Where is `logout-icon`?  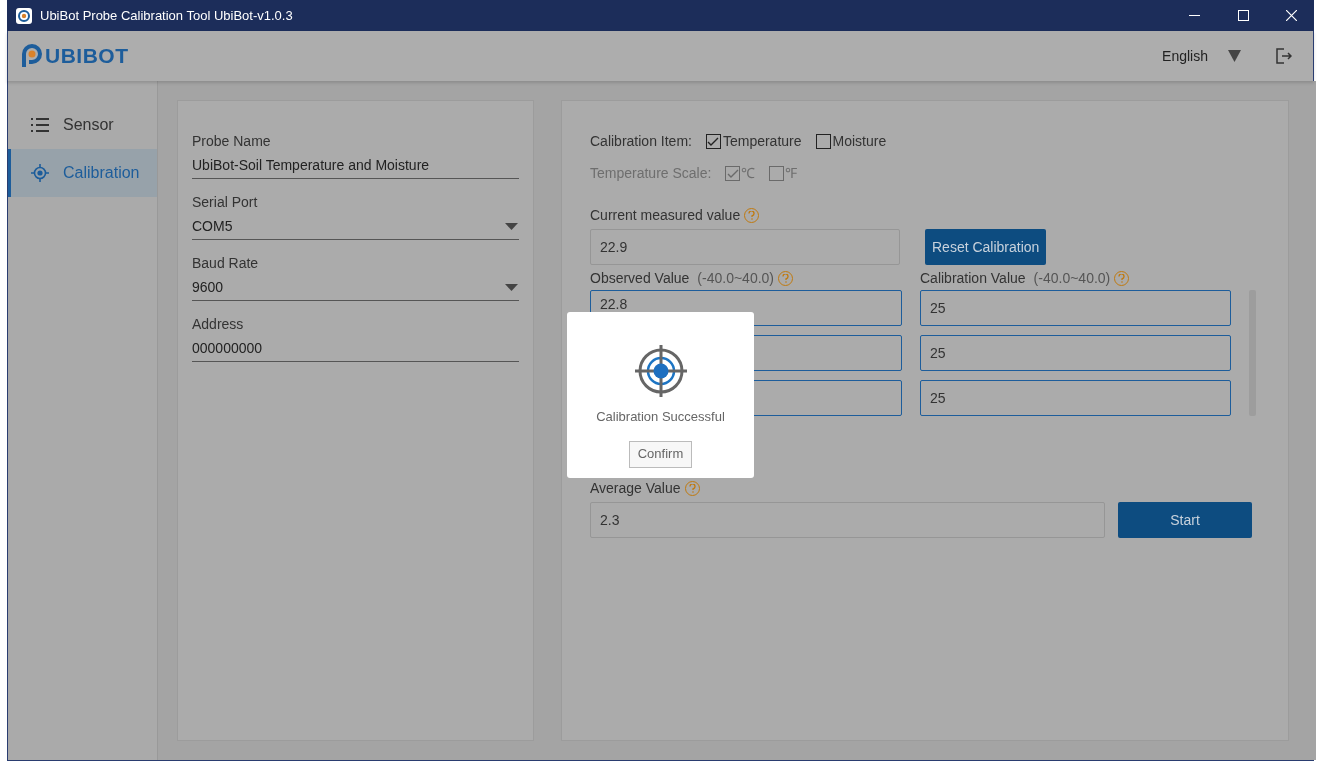
logout-icon is located at coordinates (1284, 56).